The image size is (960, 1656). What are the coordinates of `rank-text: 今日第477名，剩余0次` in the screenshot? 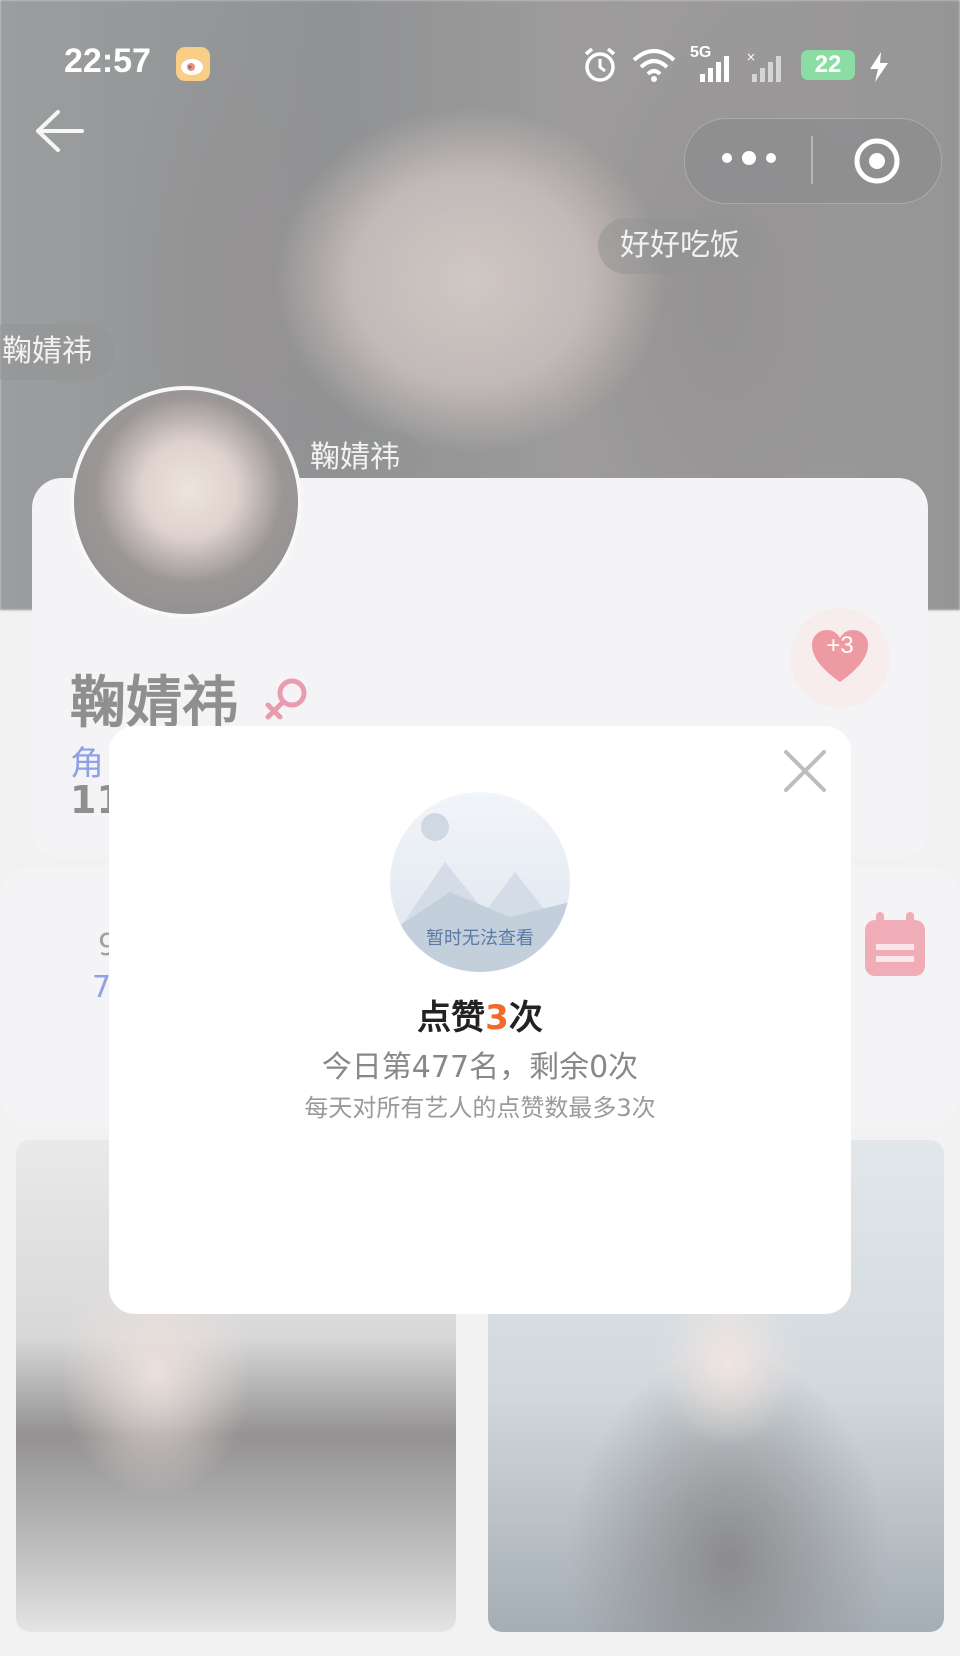 It's located at (480, 1067).